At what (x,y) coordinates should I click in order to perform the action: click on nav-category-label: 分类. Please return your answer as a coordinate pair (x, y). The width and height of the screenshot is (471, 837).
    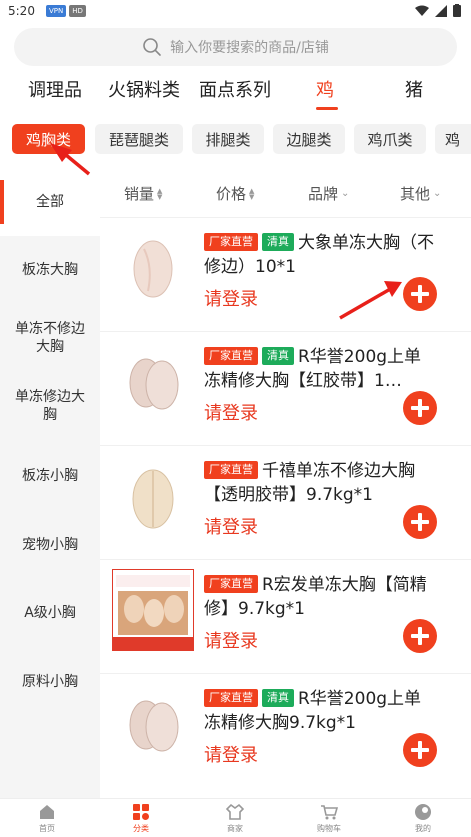
    Looking at the image, I should click on (141, 828).